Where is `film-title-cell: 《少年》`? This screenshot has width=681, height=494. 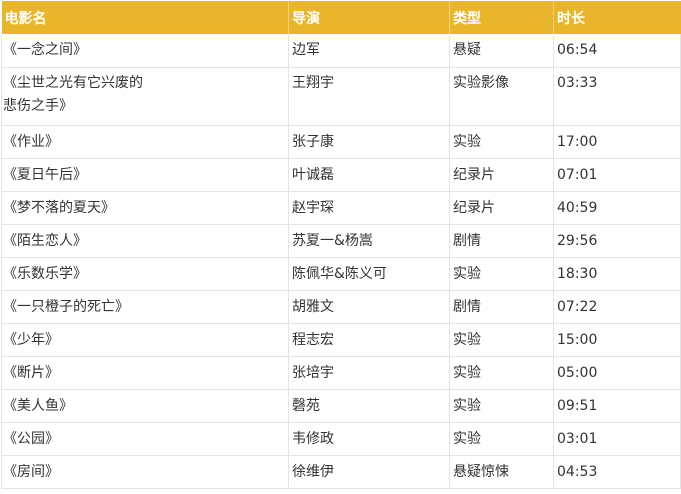
film-title-cell: 《少年》 is located at coordinates (145, 340).